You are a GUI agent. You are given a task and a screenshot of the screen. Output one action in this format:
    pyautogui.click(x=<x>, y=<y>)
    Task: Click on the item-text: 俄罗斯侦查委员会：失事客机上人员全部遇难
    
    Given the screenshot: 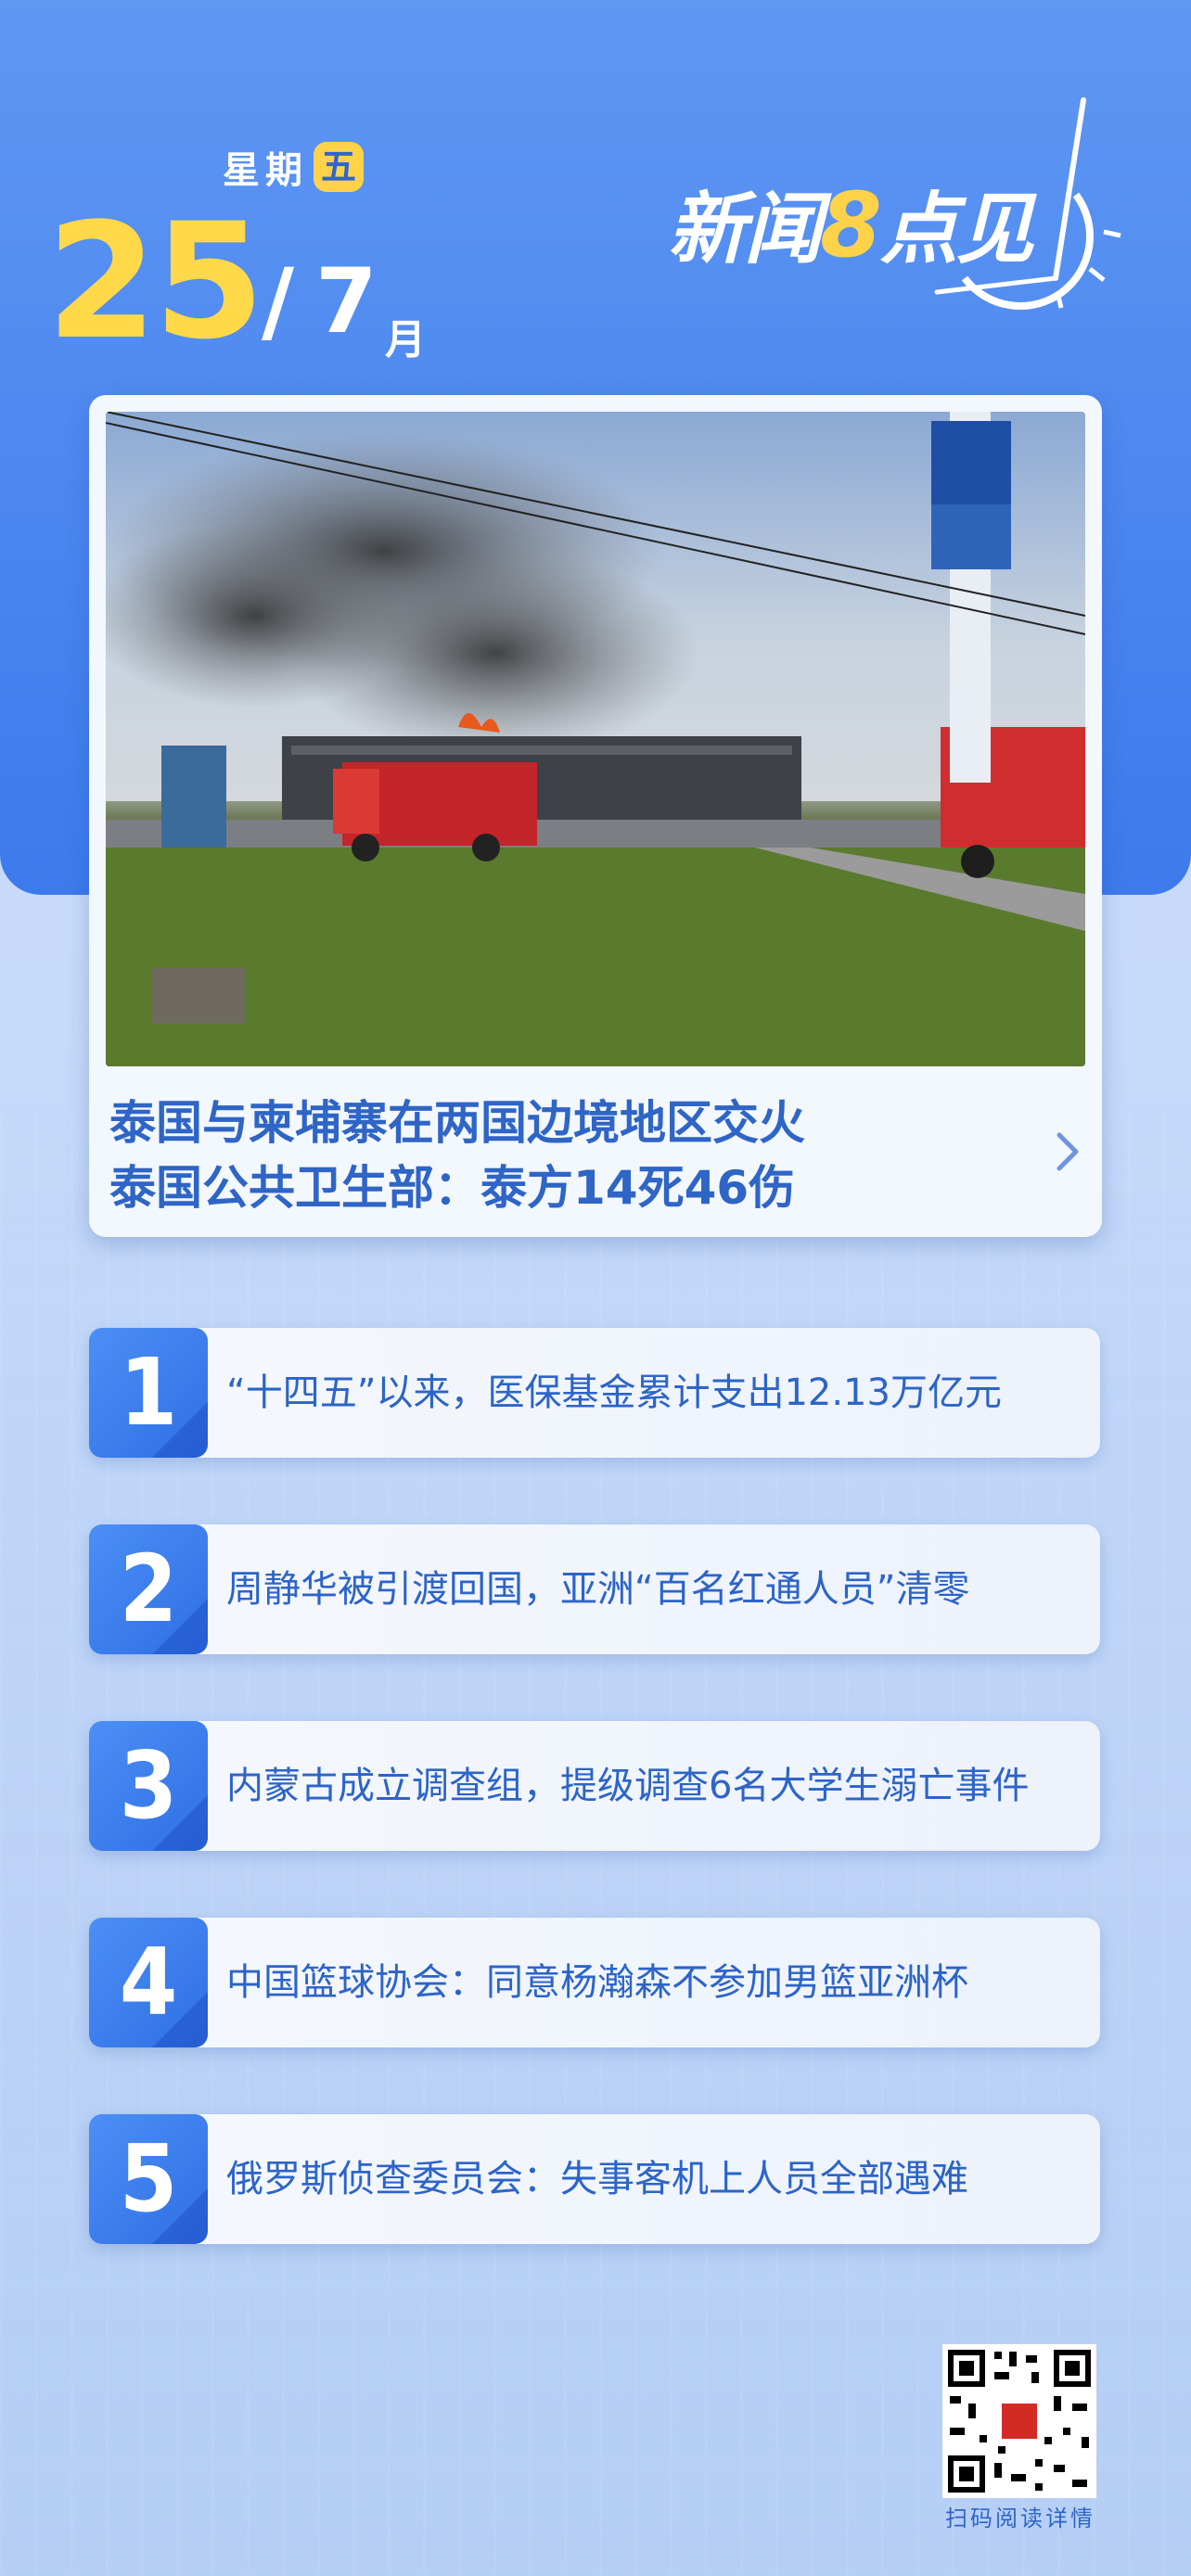 What is the action you would take?
    pyautogui.click(x=597, y=2179)
    